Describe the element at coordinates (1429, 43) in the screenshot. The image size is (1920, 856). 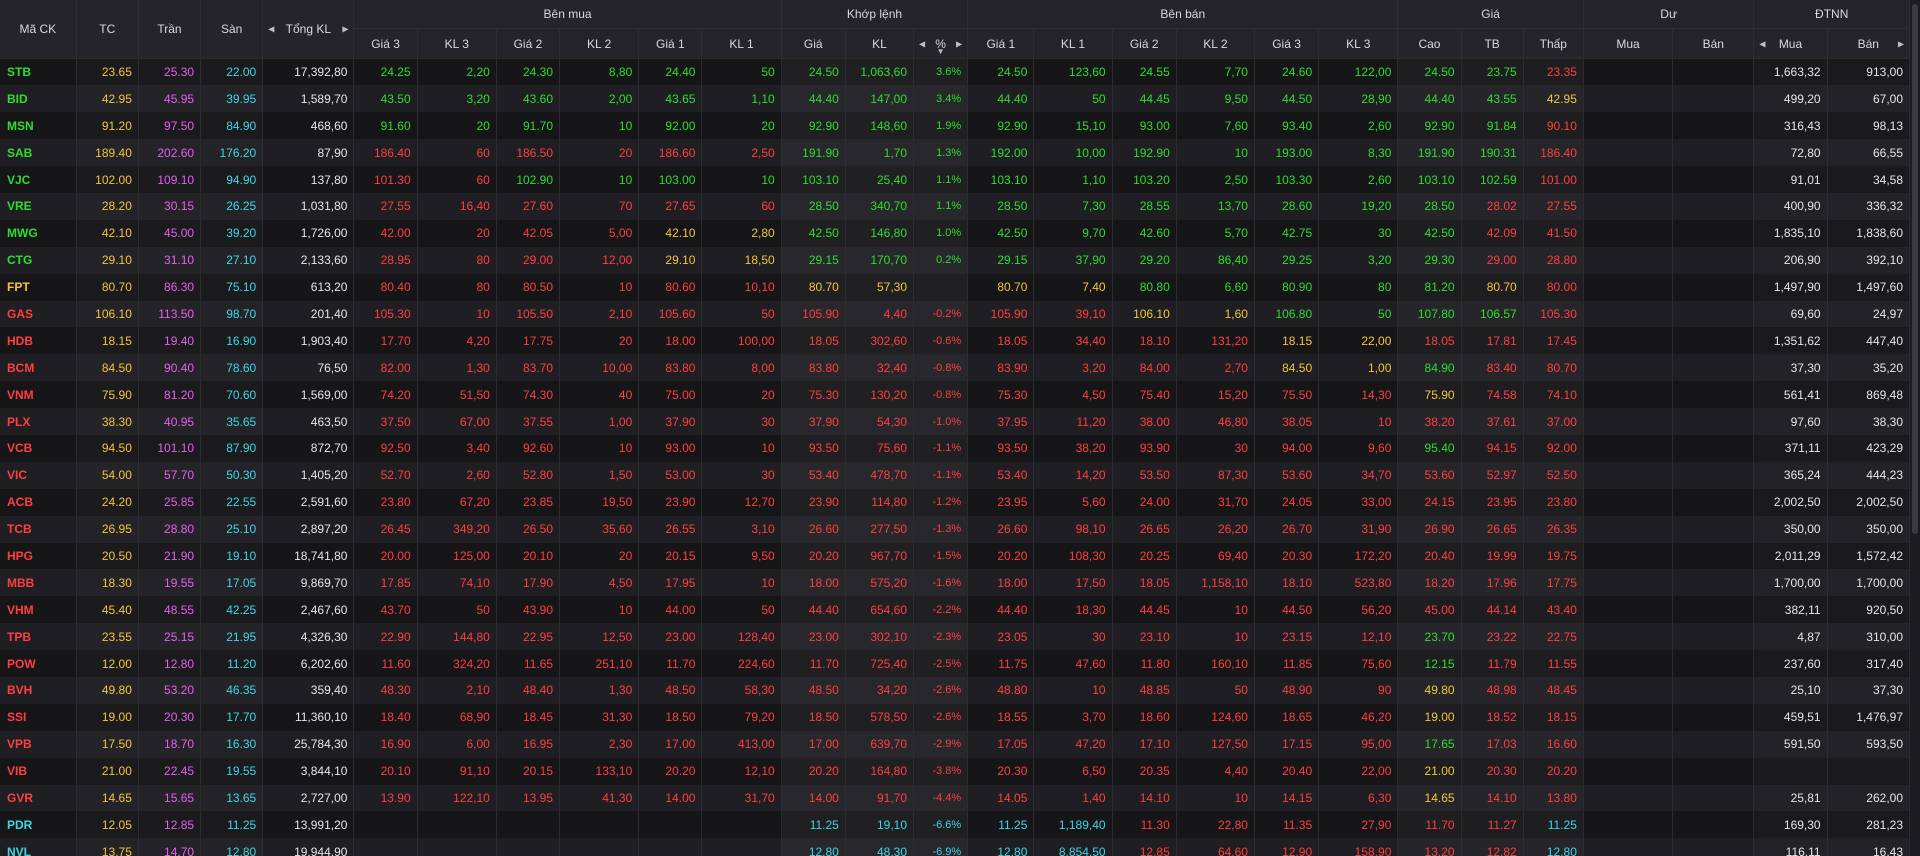
I see `col-high: Cao` at that location.